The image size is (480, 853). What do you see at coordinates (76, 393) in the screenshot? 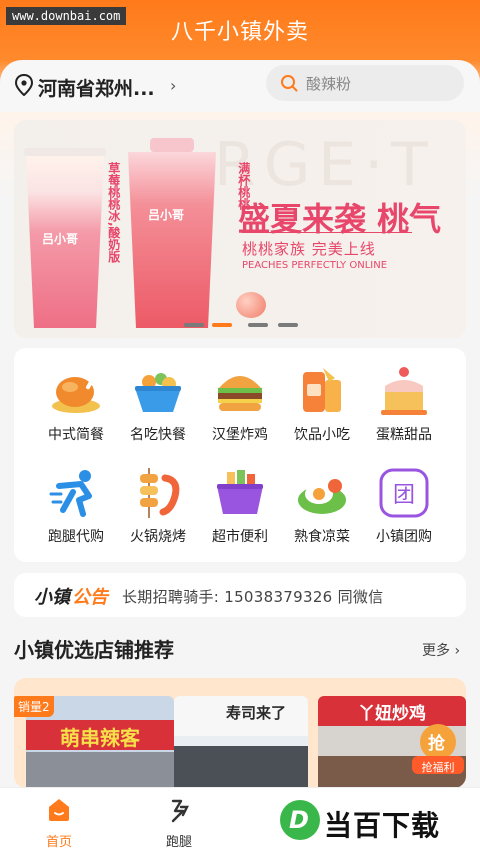
I see `roast-chicken-icon` at bounding box center [76, 393].